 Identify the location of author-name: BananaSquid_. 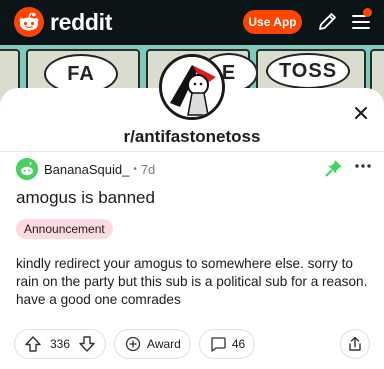
(86, 169).